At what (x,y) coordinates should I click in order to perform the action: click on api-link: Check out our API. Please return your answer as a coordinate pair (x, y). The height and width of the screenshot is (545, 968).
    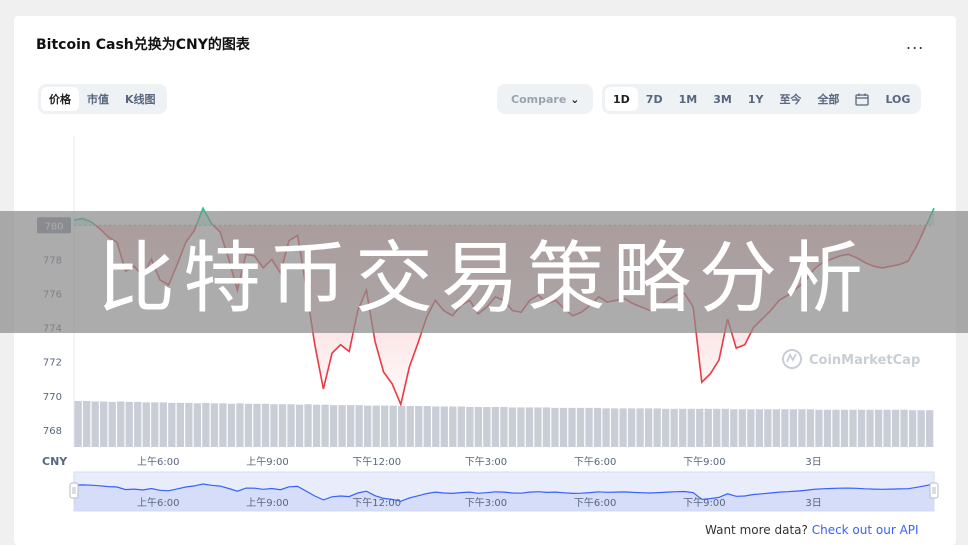
    Looking at the image, I should click on (865, 530).